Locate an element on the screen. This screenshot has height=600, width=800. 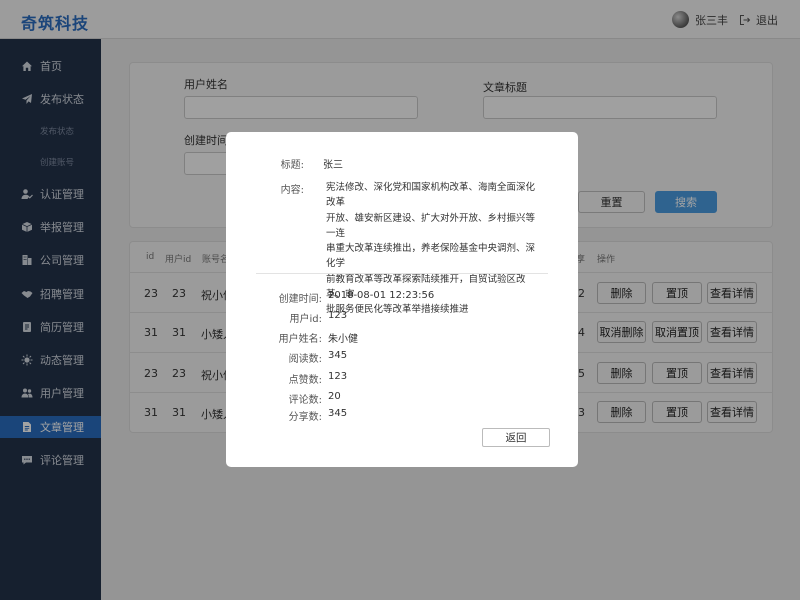
content-line: 批服务便民化等改革举措接续推进 is located at coordinates (397, 310).